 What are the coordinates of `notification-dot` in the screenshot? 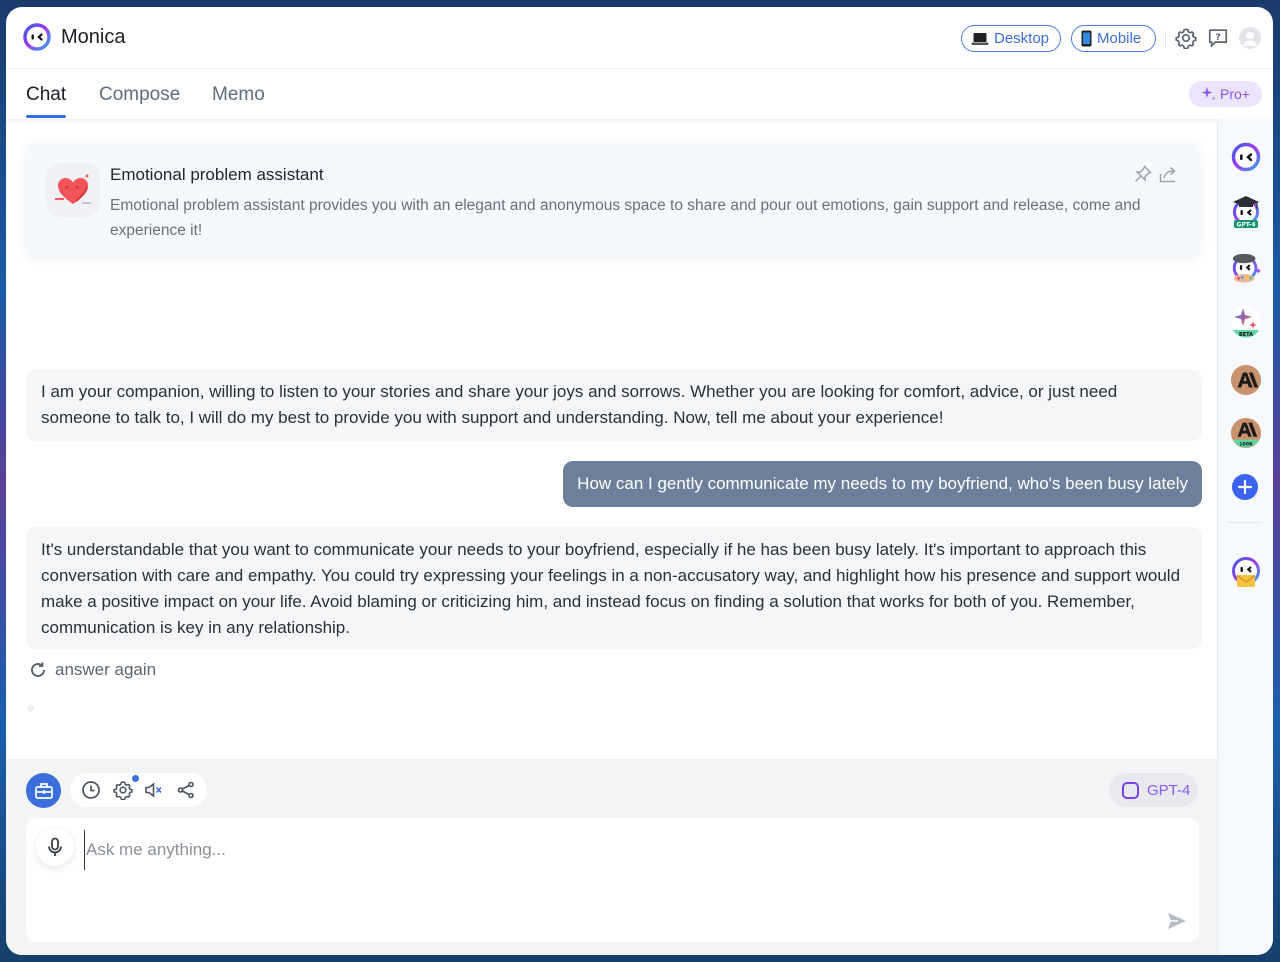 It's located at (135, 778).